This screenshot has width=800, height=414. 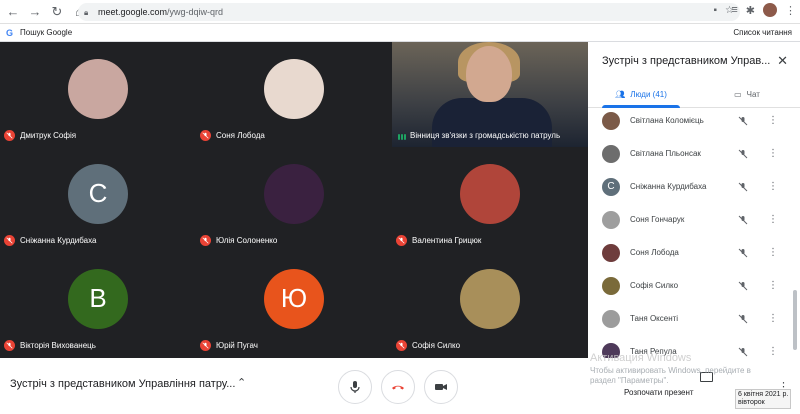 I want to click on reload-icon: ↻, so click(x=57, y=12).